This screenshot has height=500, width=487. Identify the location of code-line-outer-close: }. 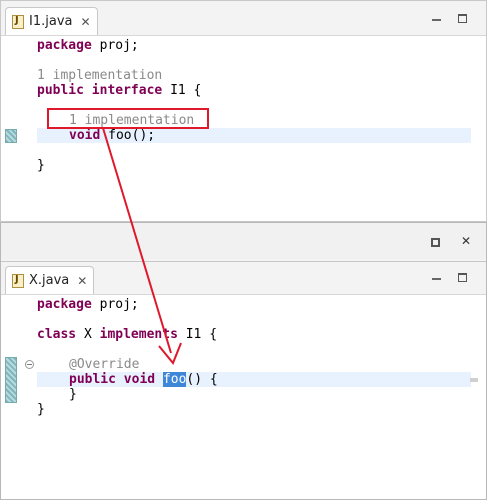
(41, 409).